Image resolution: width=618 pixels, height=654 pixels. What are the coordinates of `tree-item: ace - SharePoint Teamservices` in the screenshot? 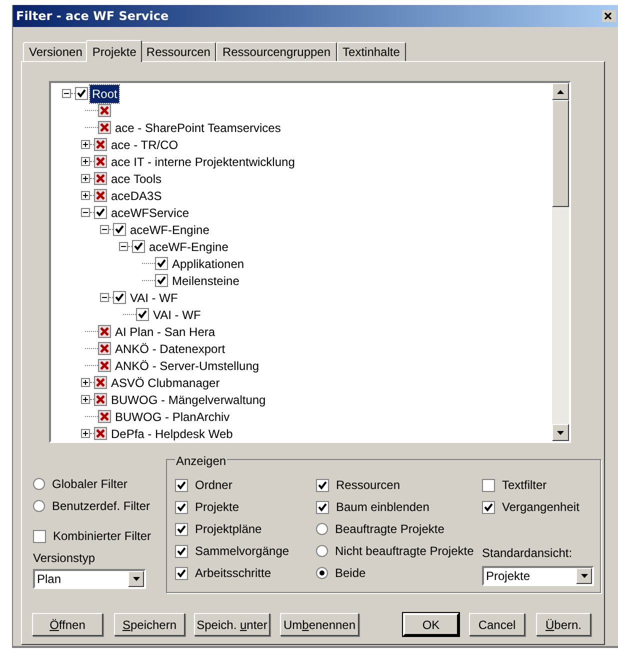 It's located at (198, 127).